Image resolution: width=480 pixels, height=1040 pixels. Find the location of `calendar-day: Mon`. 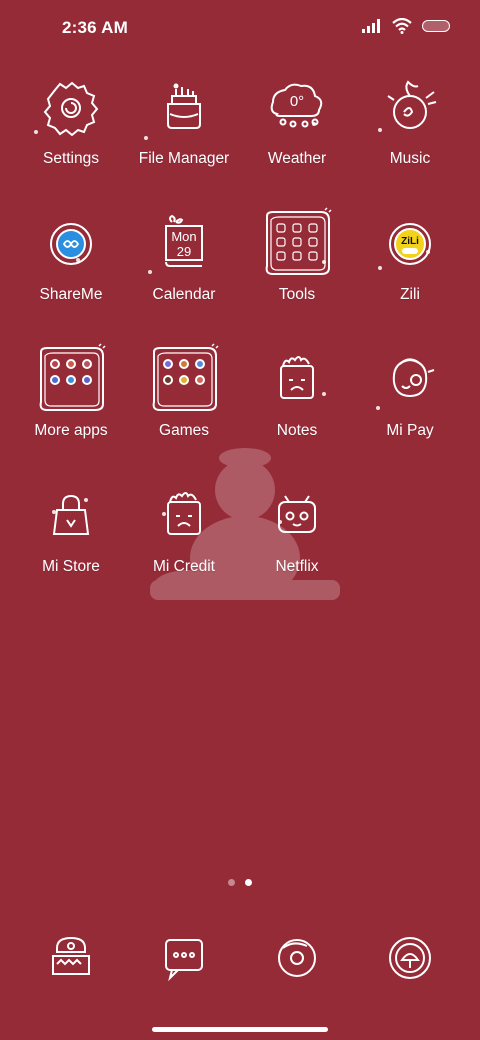

calendar-day: Mon is located at coordinates (183, 236).